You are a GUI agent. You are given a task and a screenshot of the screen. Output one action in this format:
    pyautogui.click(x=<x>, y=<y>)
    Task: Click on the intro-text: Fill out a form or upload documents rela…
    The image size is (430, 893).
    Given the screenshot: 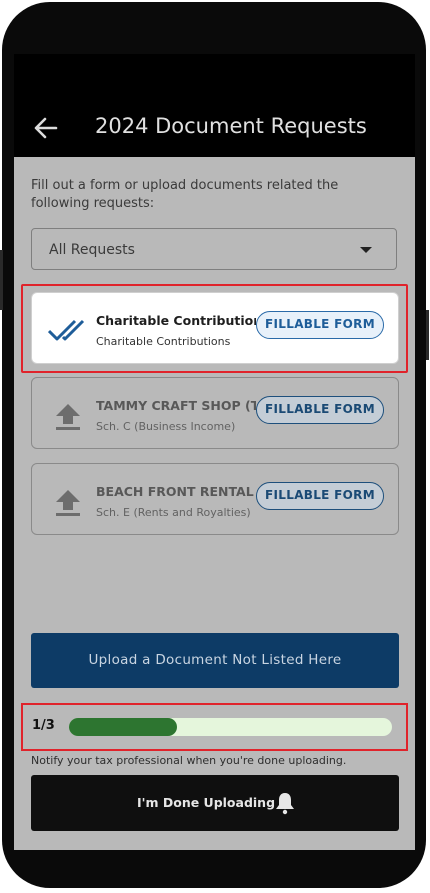 What is the action you would take?
    pyautogui.click(x=185, y=194)
    